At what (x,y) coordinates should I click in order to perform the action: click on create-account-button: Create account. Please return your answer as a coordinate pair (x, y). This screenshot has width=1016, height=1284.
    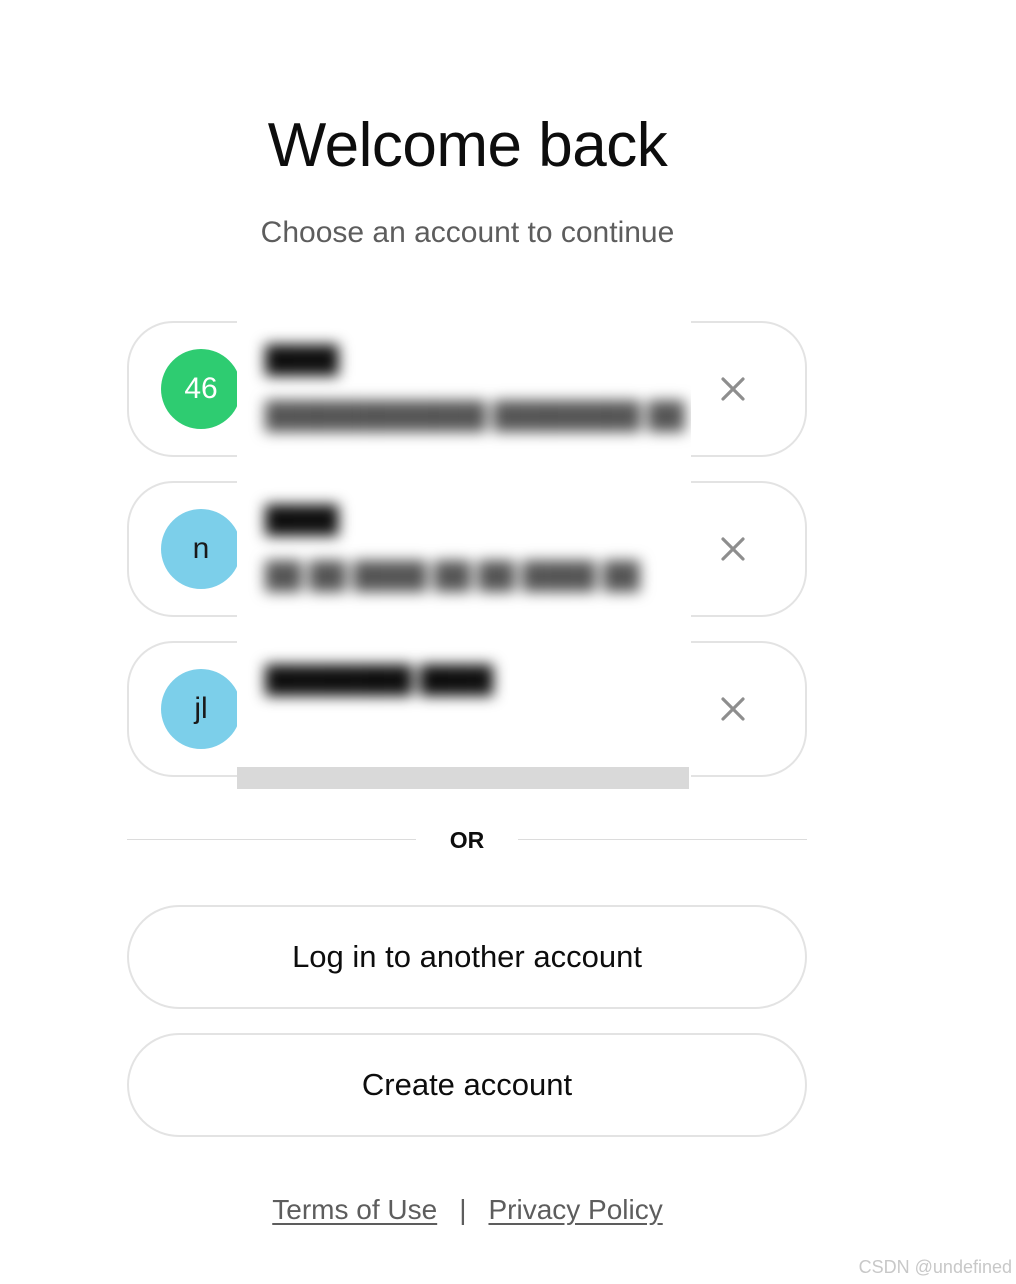
    Looking at the image, I should click on (467, 1085).